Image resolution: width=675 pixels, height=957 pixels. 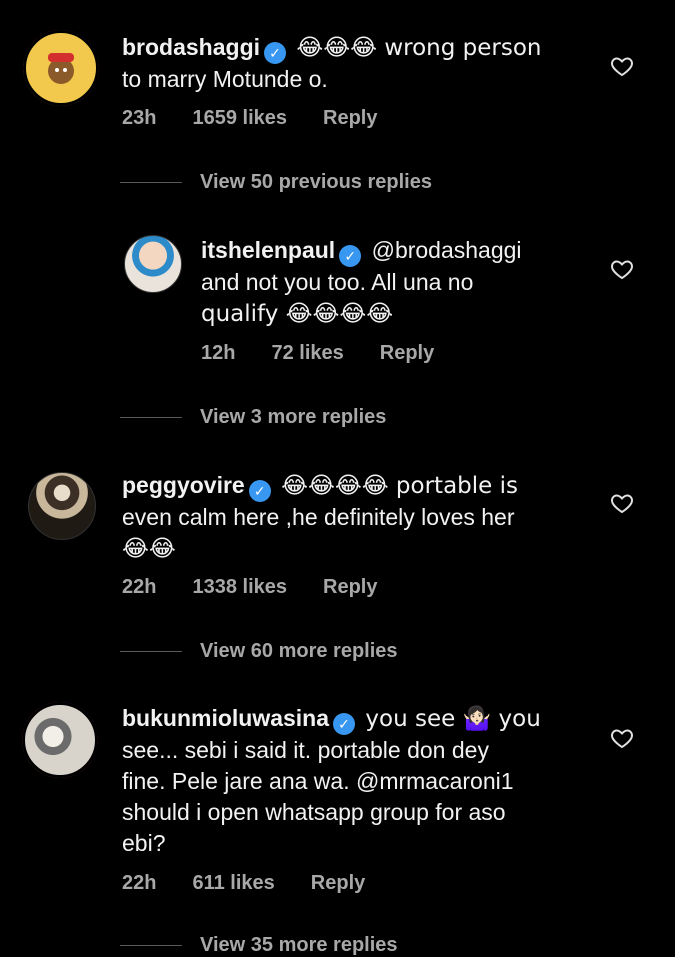 I want to click on comment-text-line: see... sebi i said it. portable don dey, so click(x=305, y=750).